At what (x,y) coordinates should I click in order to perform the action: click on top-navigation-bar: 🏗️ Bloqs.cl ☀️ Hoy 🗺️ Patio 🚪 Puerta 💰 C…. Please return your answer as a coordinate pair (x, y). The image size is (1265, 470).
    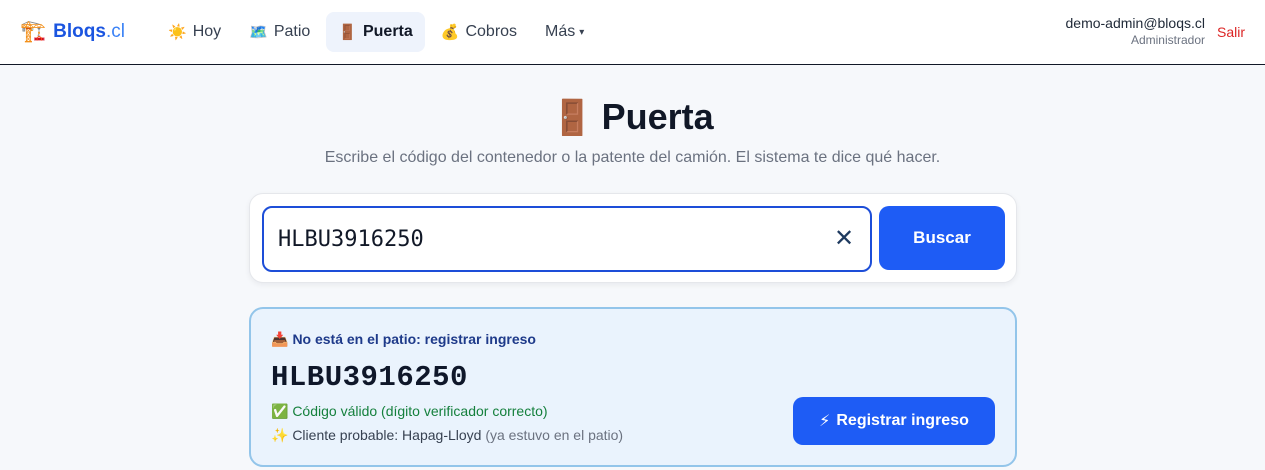
    Looking at the image, I should click on (632, 32).